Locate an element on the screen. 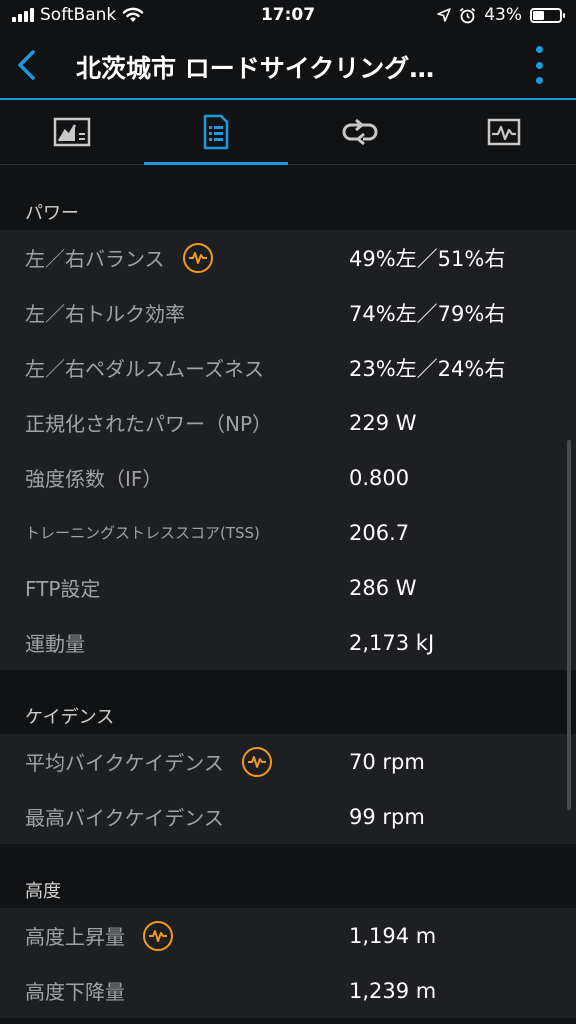  list-document-icon is located at coordinates (216, 132).